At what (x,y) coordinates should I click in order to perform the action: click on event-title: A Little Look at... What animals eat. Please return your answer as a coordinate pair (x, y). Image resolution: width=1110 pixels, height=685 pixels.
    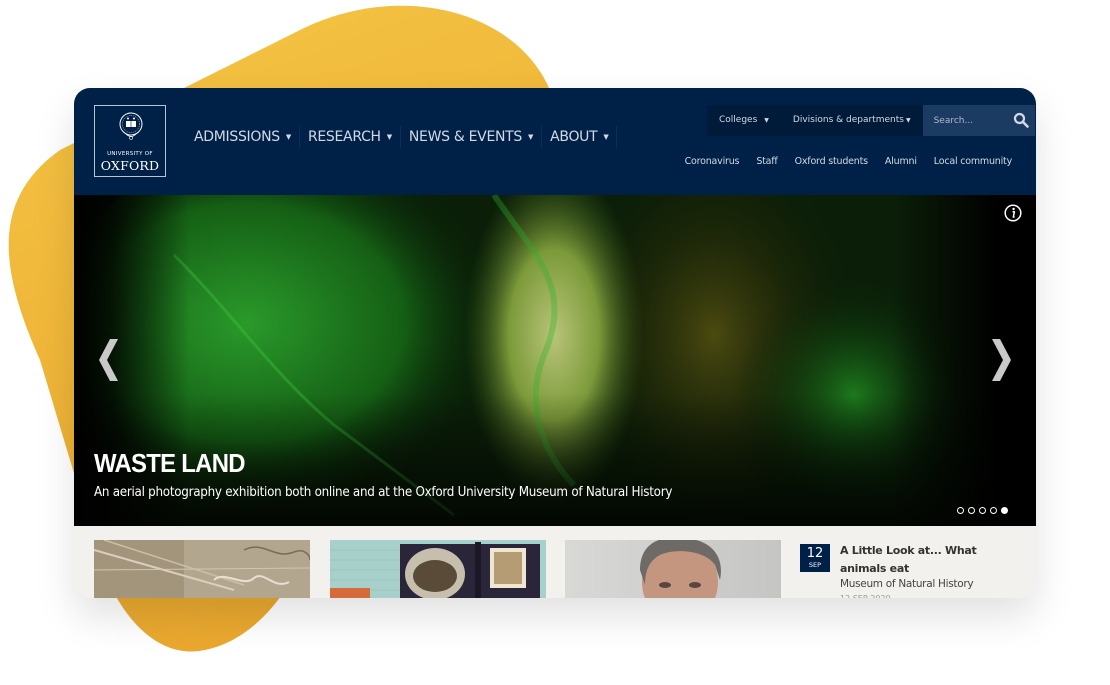
    Looking at the image, I should click on (927, 560).